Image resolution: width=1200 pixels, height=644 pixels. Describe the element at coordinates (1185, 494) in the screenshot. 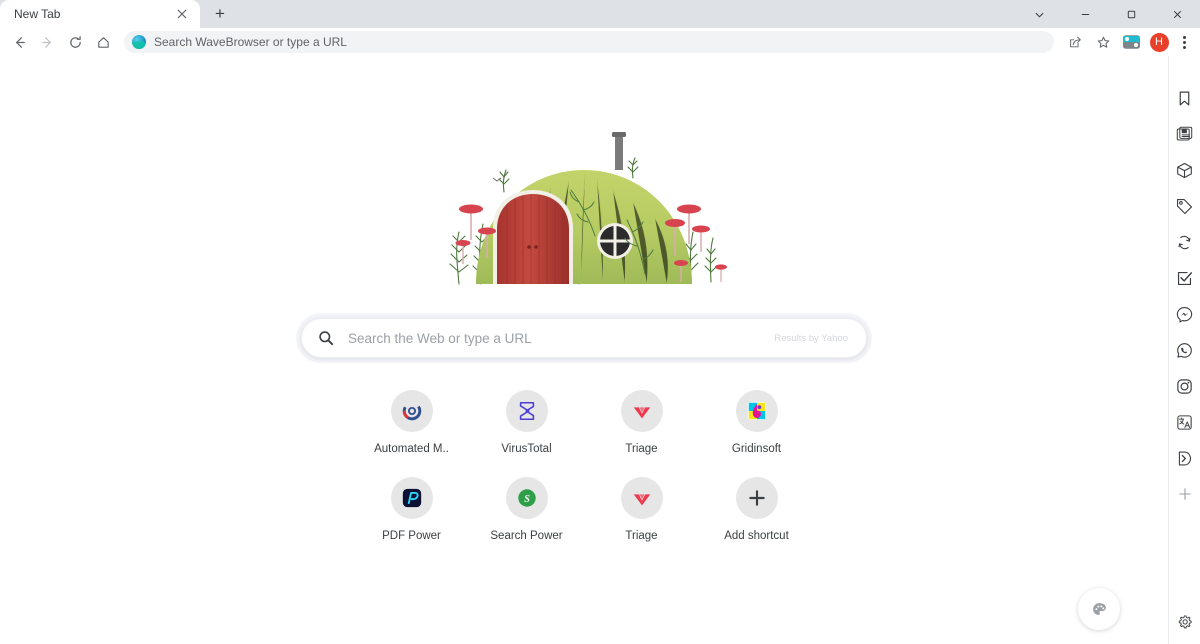

I see `add-panel-plus-icon` at that location.